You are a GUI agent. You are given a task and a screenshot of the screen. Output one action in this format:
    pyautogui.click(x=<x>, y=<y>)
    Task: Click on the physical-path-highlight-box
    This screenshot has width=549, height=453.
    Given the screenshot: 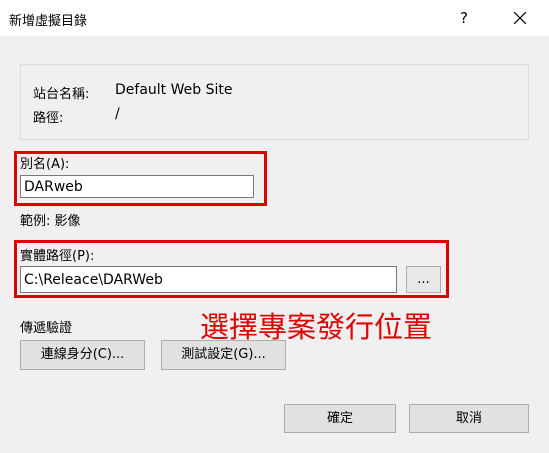 What is the action you would take?
    pyautogui.click(x=231, y=269)
    